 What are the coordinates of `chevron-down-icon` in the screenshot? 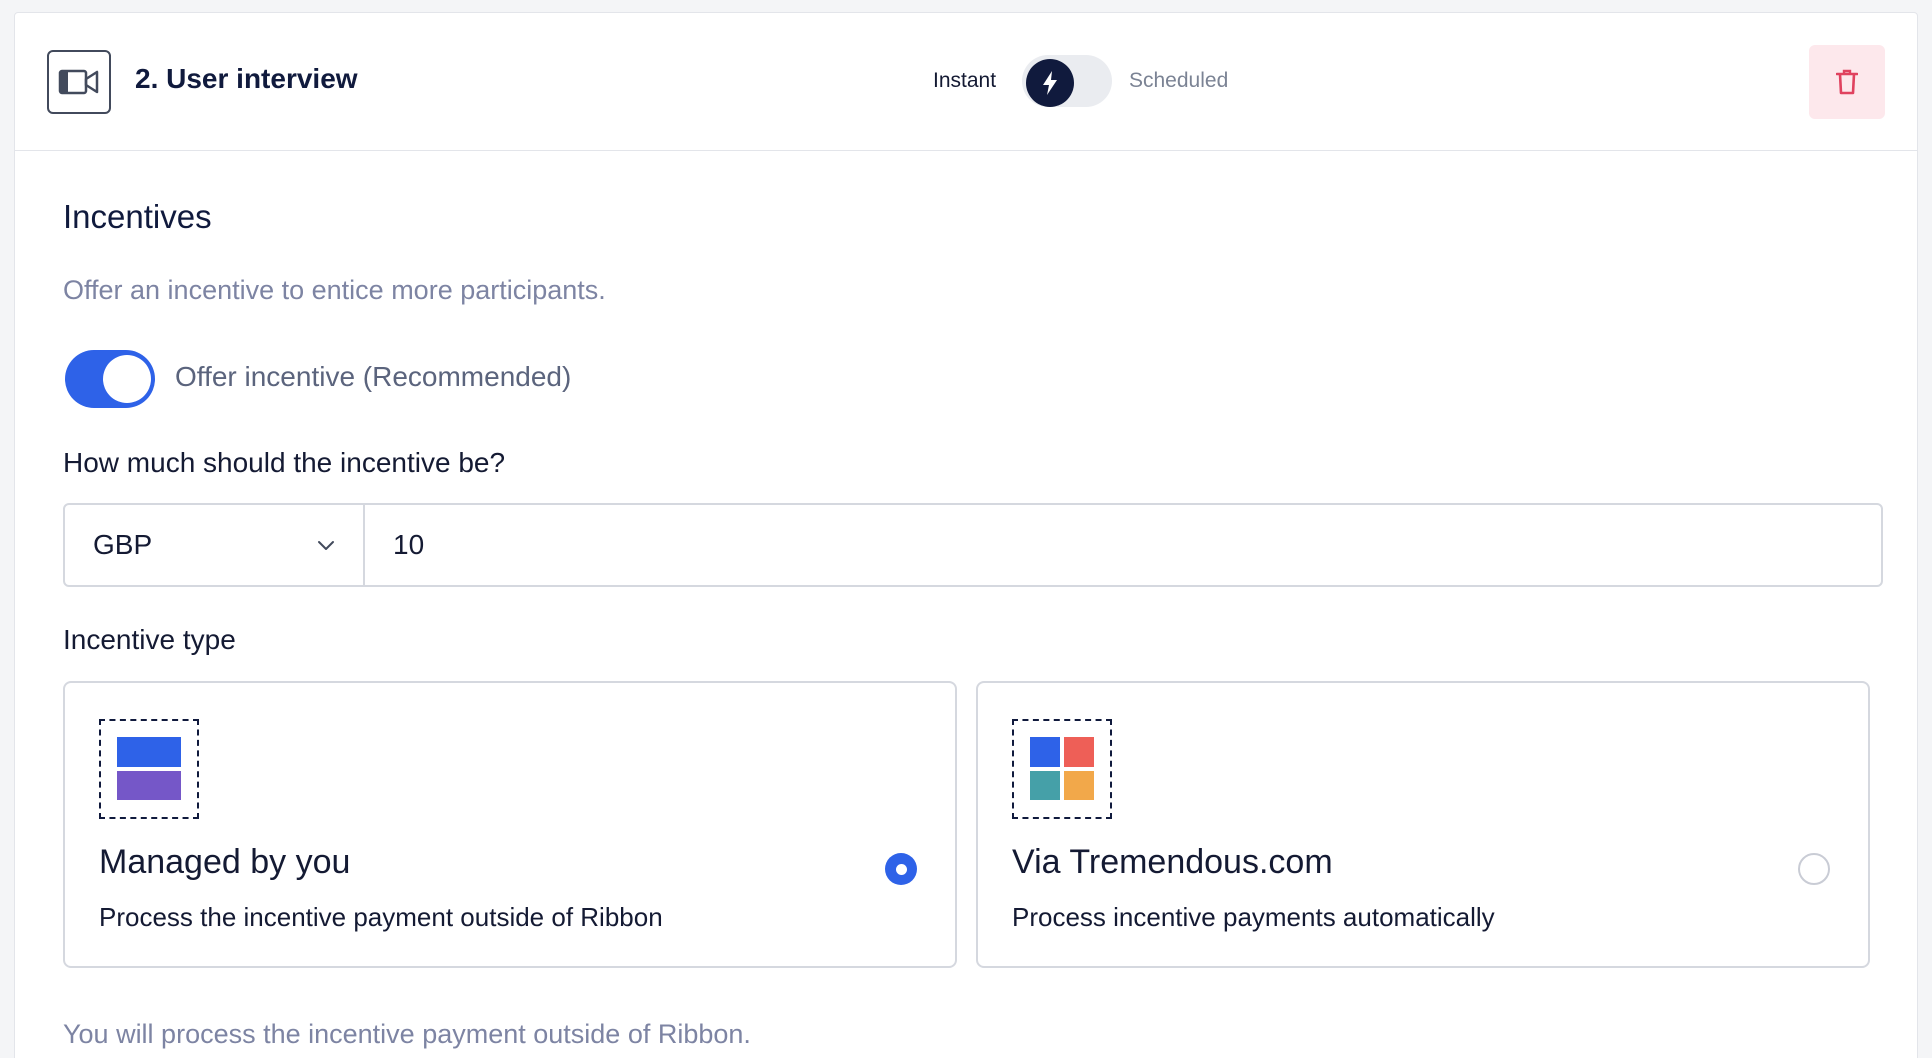 It's located at (326, 545).